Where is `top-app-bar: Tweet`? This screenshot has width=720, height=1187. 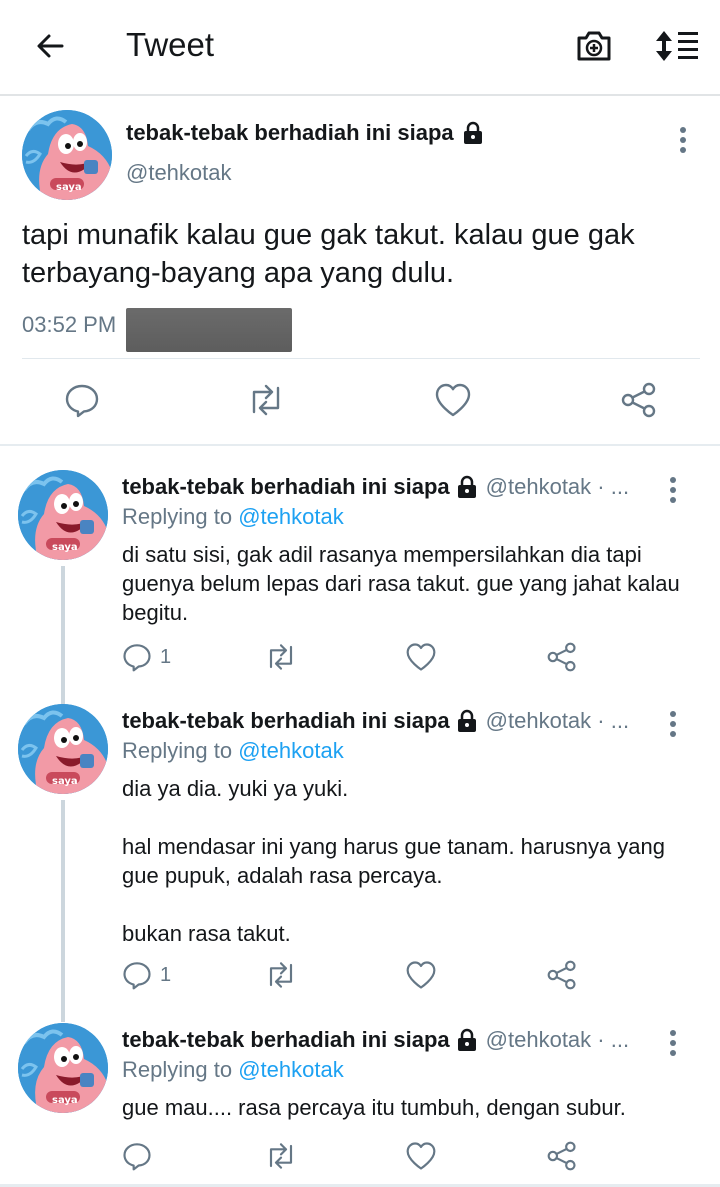
top-app-bar: Tweet is located at coordinates (360, 48).